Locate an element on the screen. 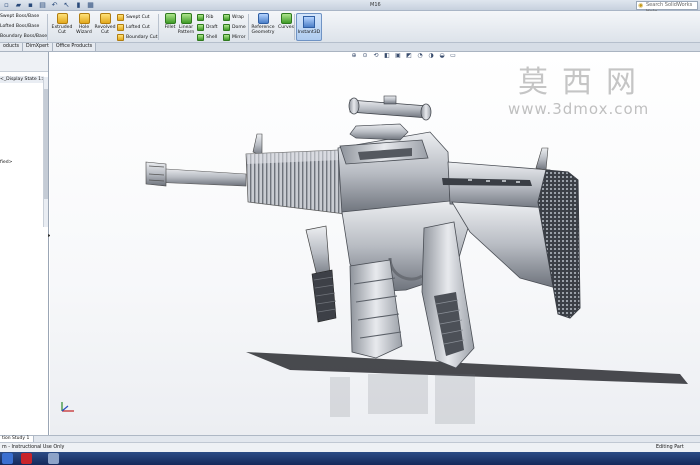 The height and width of the screenshot is (465, 700). boundary-cut-icon is located at coordinates (120, 37).